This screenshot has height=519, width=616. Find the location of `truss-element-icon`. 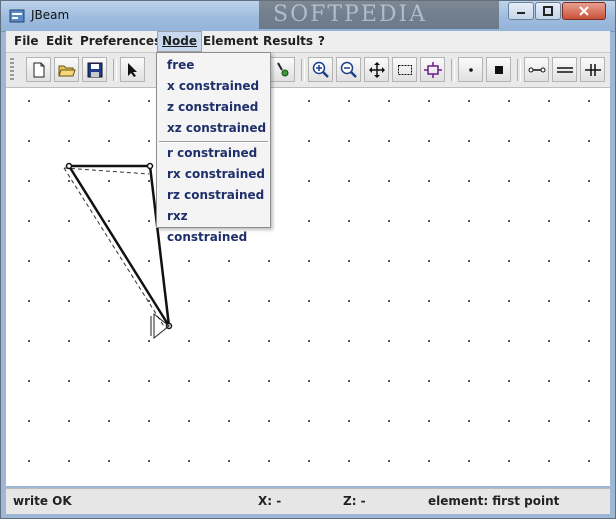

truss-element-icon is located at coordinates (564, 69).